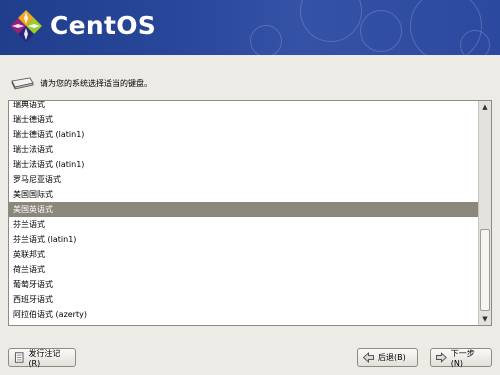 The height and width of the screenshot is (375, 500). I want to click on arrow-right-icon, so click(441, 357).